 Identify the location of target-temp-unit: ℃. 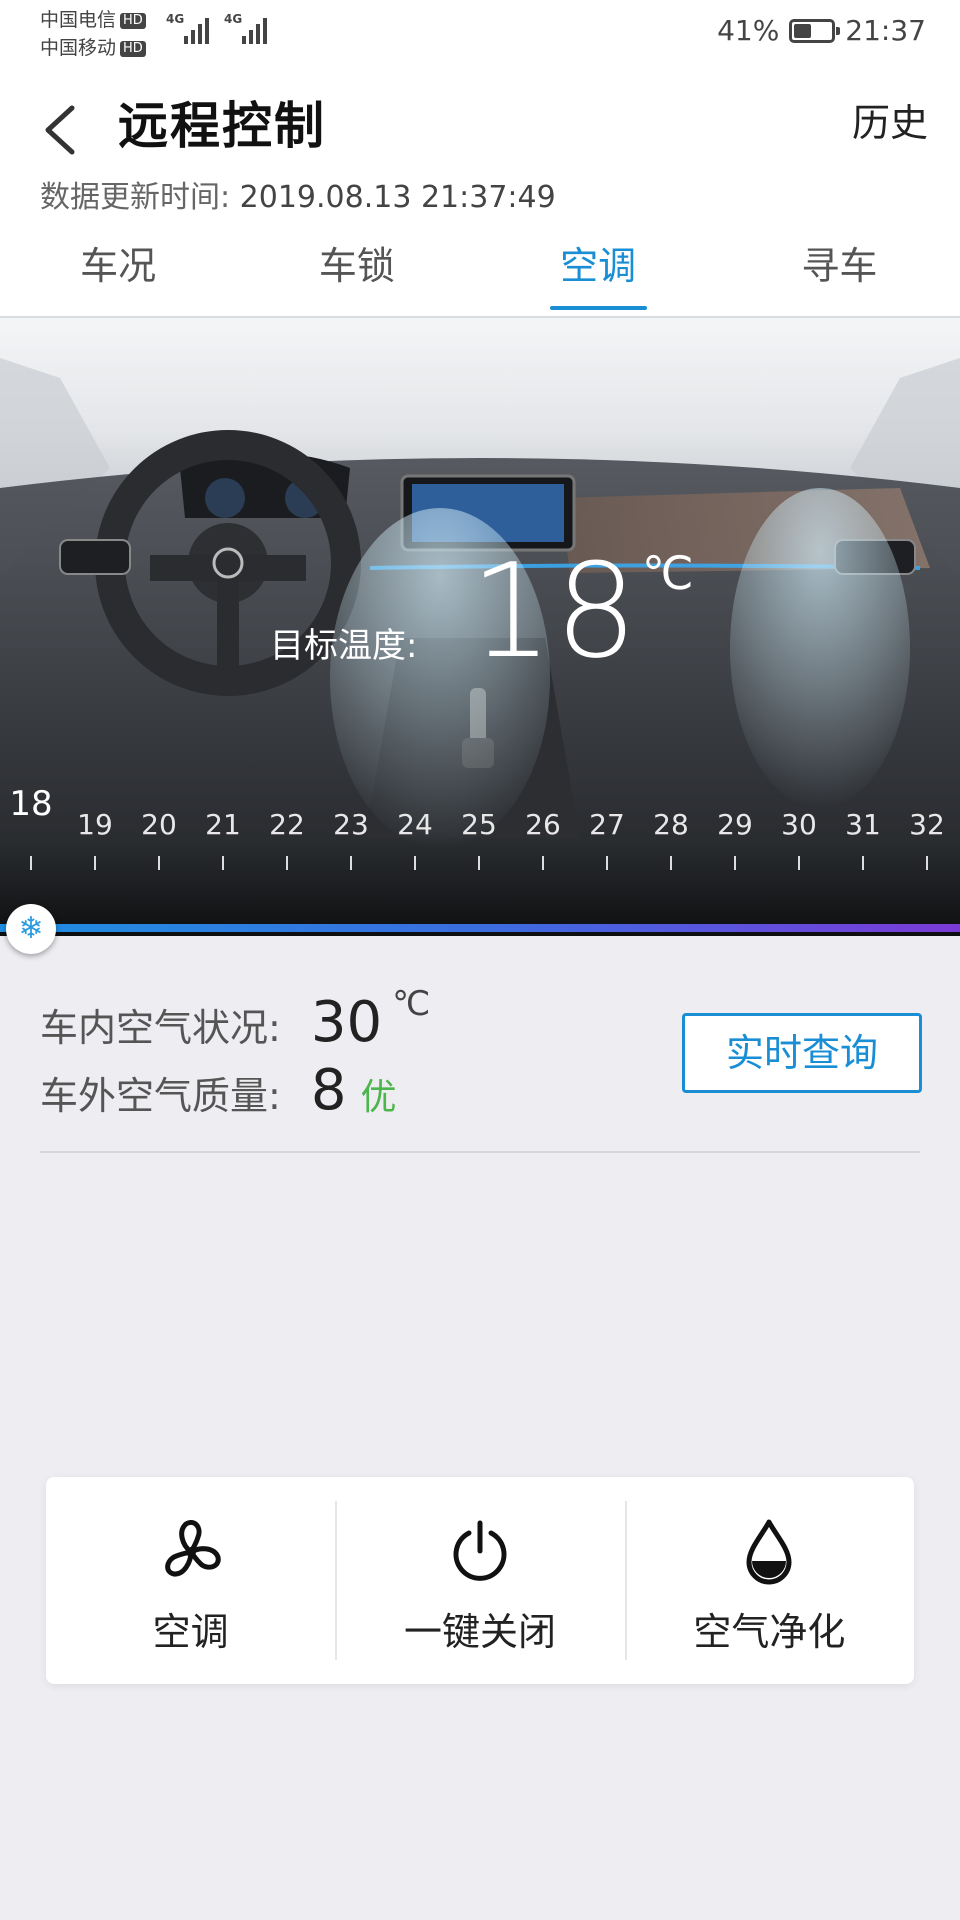
(668, 573).